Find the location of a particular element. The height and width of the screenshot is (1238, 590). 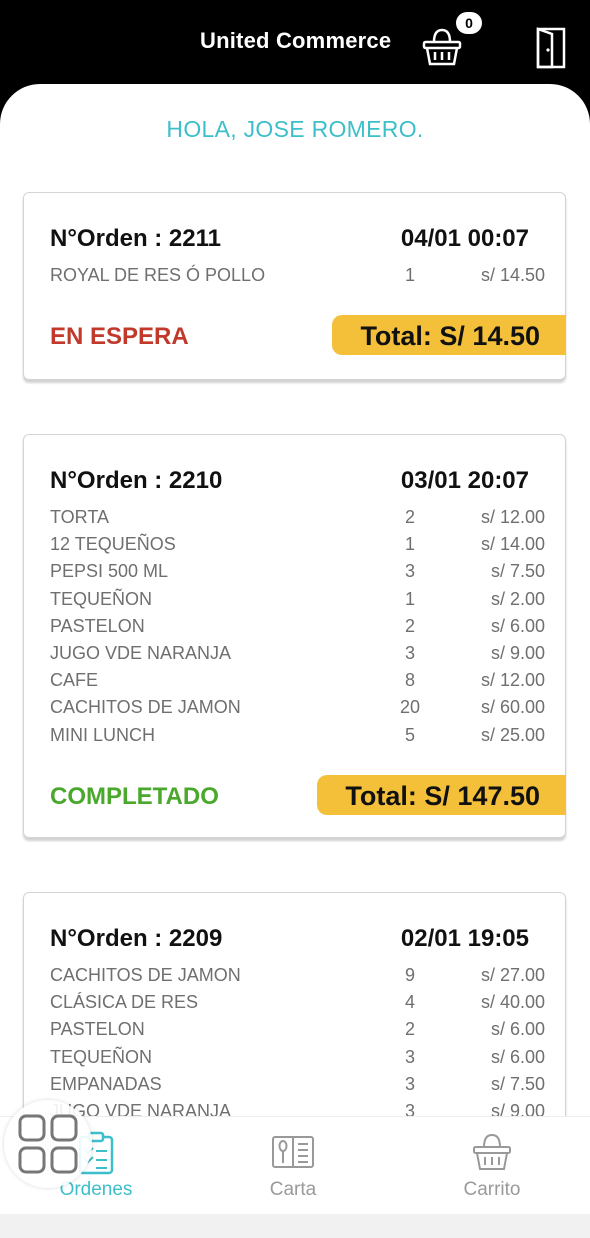

item-qty: 20 is located at coordinates (410, 707).